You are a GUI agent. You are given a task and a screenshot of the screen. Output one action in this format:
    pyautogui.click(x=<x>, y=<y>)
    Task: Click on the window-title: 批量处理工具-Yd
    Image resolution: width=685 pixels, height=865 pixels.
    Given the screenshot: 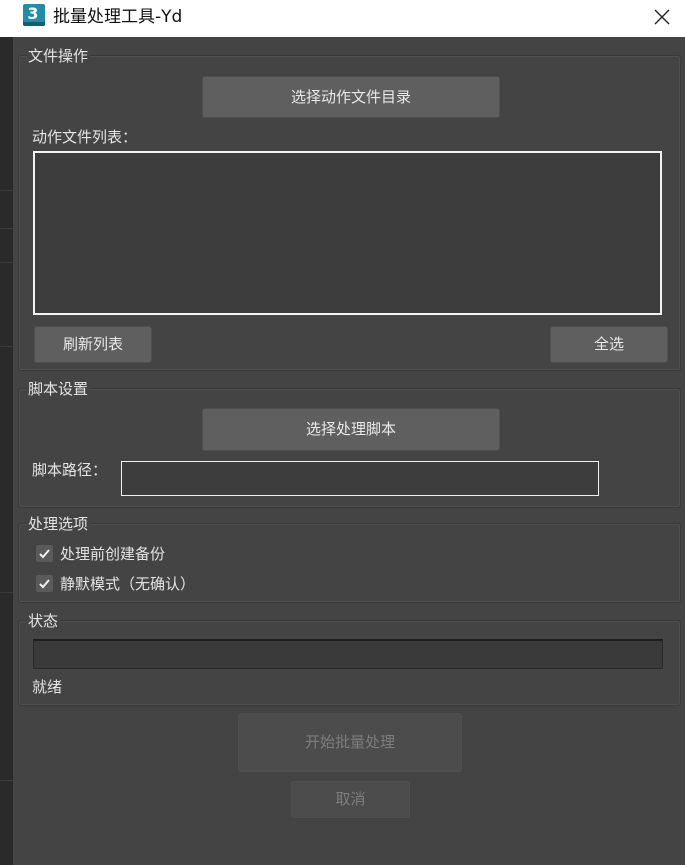 What is the action you would take?
    pyautogui.click(x=118, y=17)
    